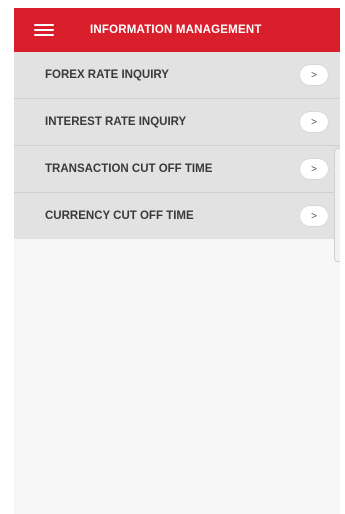 The height and width of the screenshot is (514, 345). I want to click on menu-item-currency-cut-off-time: CURRENCY CUT OFF TIME >, so click(177, 216).